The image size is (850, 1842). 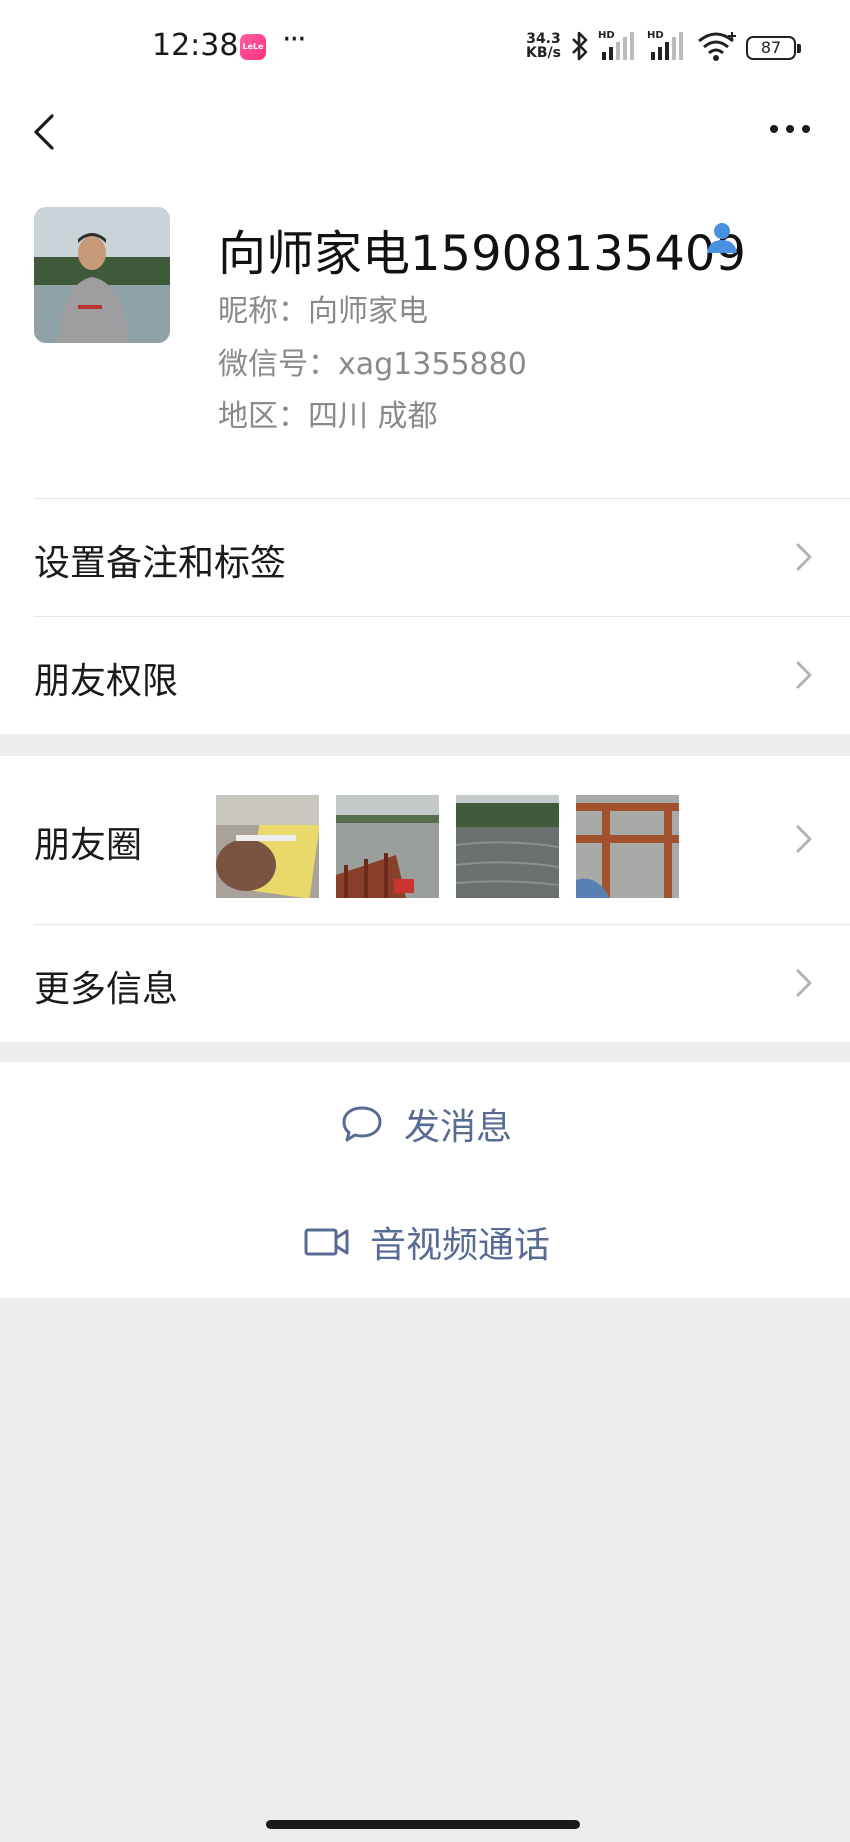 I want to click on more-options-button, so click(x=790, y=129).